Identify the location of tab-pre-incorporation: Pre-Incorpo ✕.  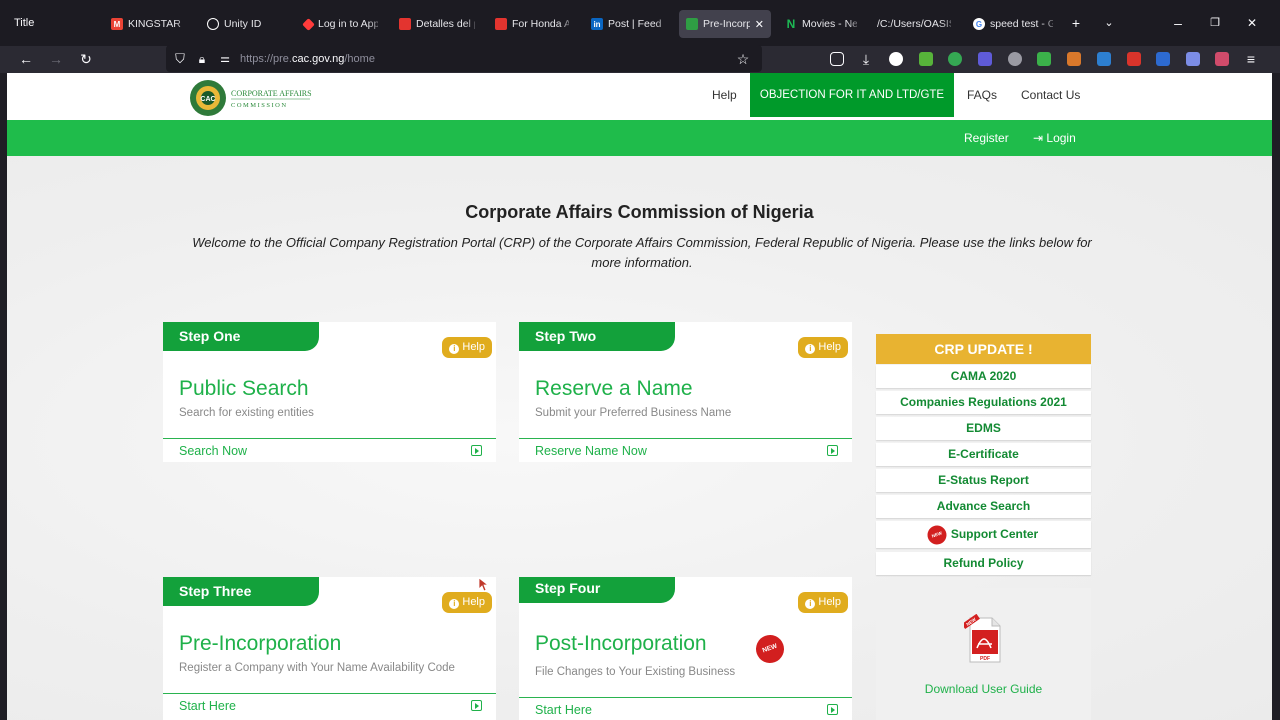
(725, 24).